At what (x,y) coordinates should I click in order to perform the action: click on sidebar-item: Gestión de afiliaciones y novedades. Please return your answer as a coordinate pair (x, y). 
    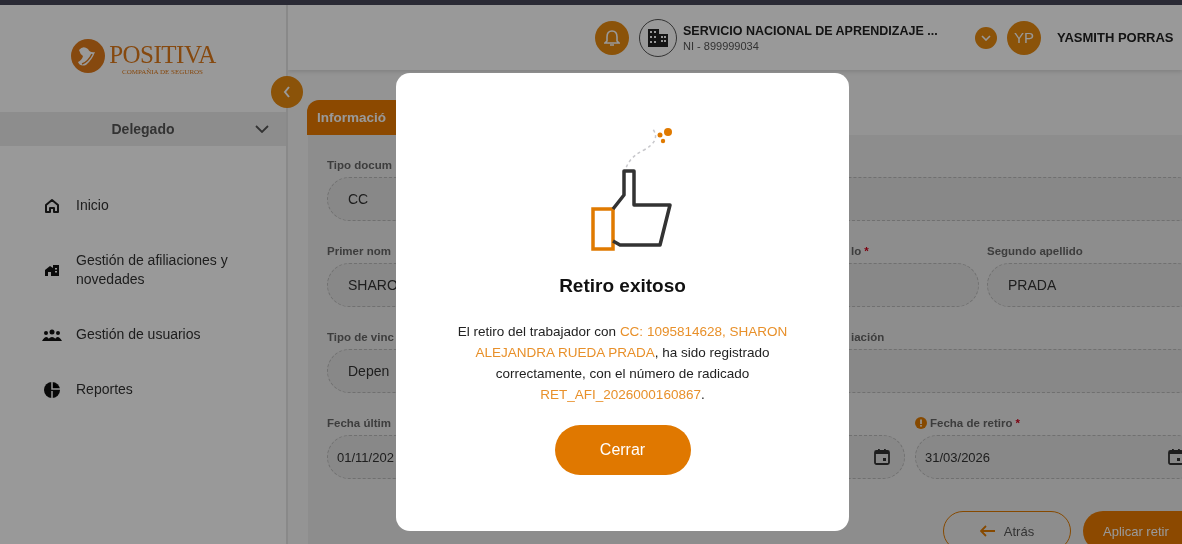
    Looking at the image, I should click on (164, 270).